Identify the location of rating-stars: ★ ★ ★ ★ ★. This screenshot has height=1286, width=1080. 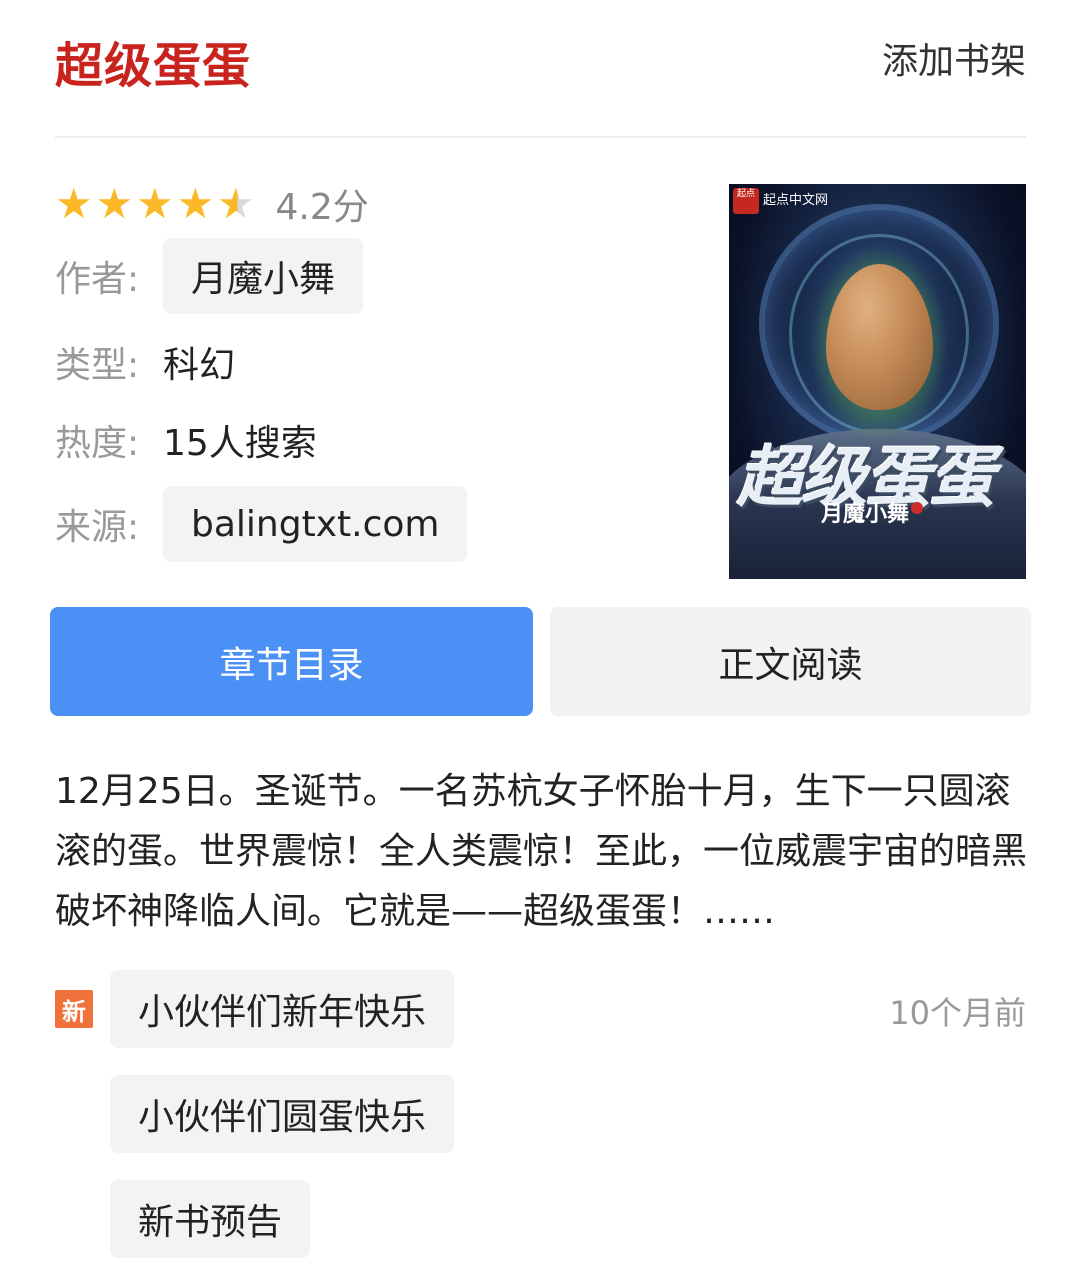
(156, 204).